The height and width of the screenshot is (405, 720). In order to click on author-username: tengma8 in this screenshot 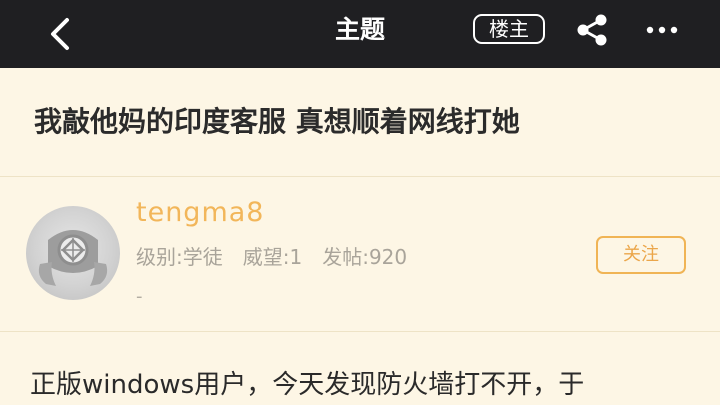, I will do `click(200, 212)`.